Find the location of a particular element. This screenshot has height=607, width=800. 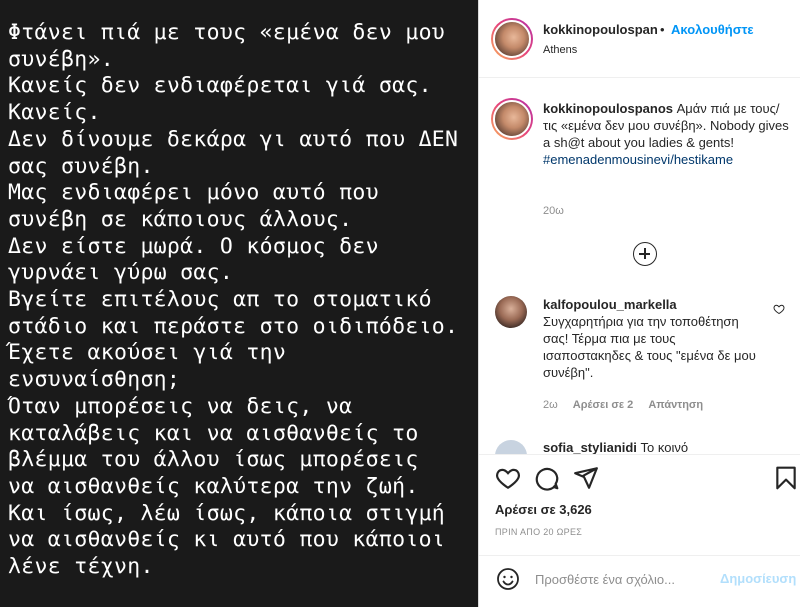

small-heart-icon is located at coordinates (779, 309).